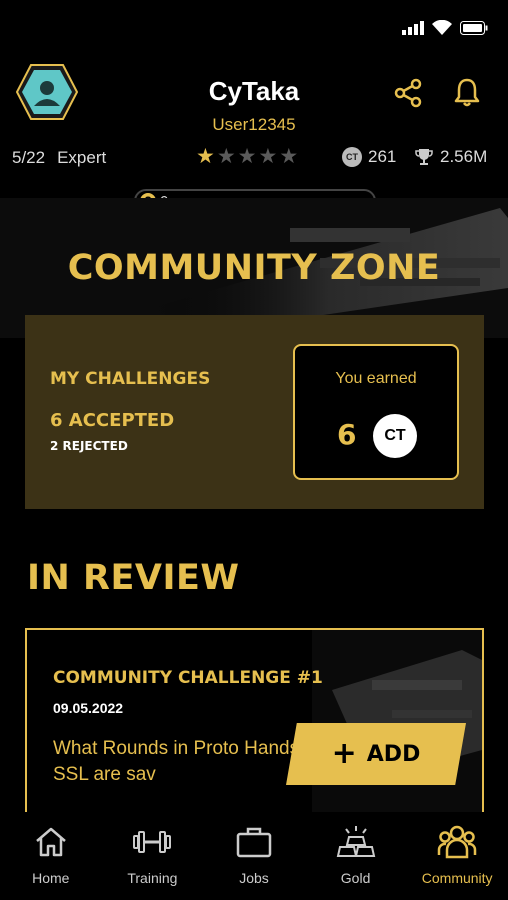 This screenshot has width=508, height=900. Describe the element at coordinates (457, 842) in the screenshot. I see `community-icon` at that location.